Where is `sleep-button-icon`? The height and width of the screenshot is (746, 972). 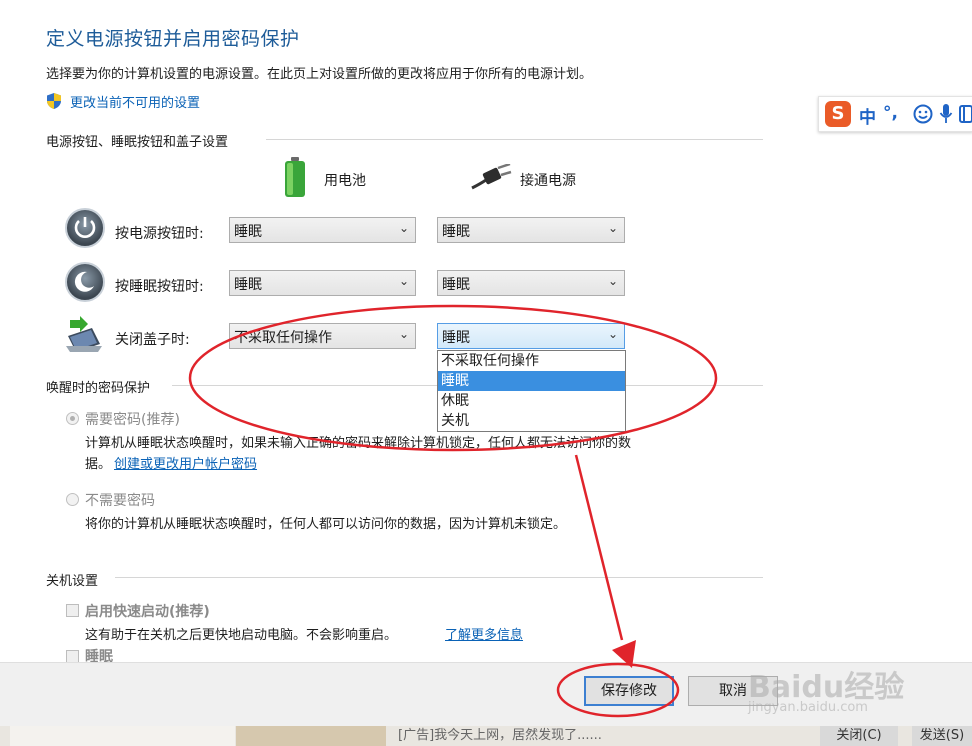
sleep-button-icon is located at coordinates (85, 282).